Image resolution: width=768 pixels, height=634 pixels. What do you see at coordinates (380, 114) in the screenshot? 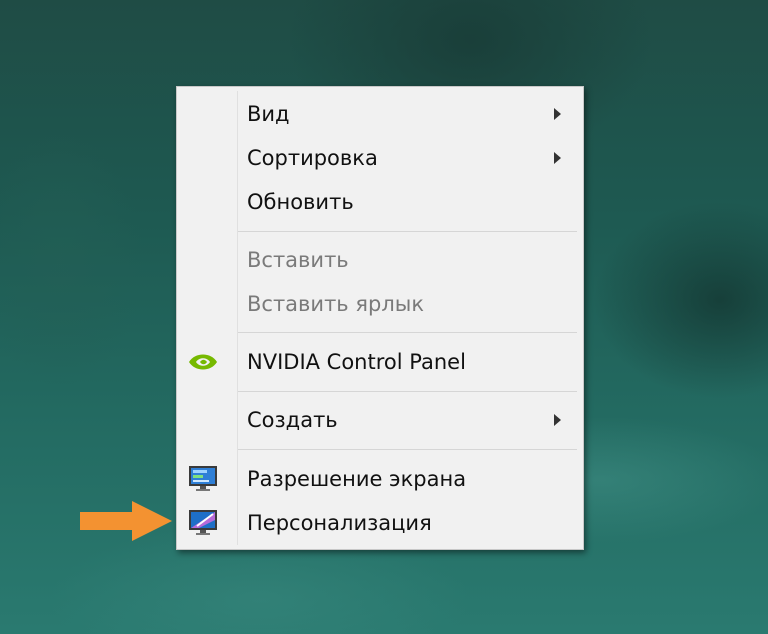
I see `menu-item-view: Вид` at bounding box center [380, 114].